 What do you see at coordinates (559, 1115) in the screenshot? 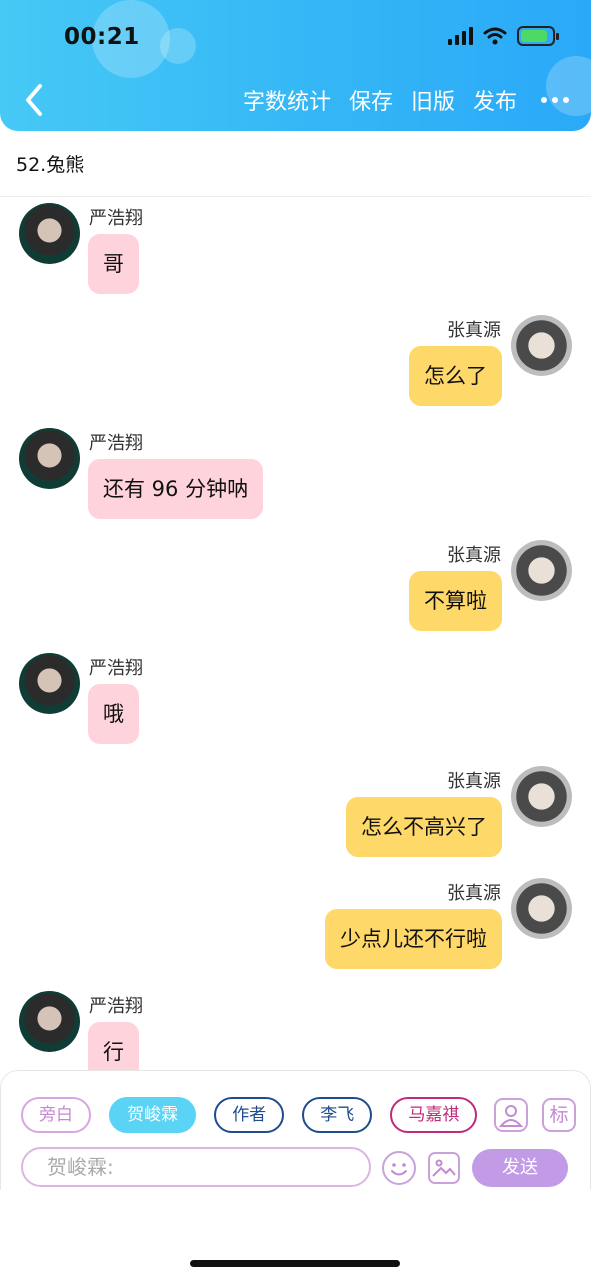
I see `tag-button: 标` at bounding box center [559, 1115].